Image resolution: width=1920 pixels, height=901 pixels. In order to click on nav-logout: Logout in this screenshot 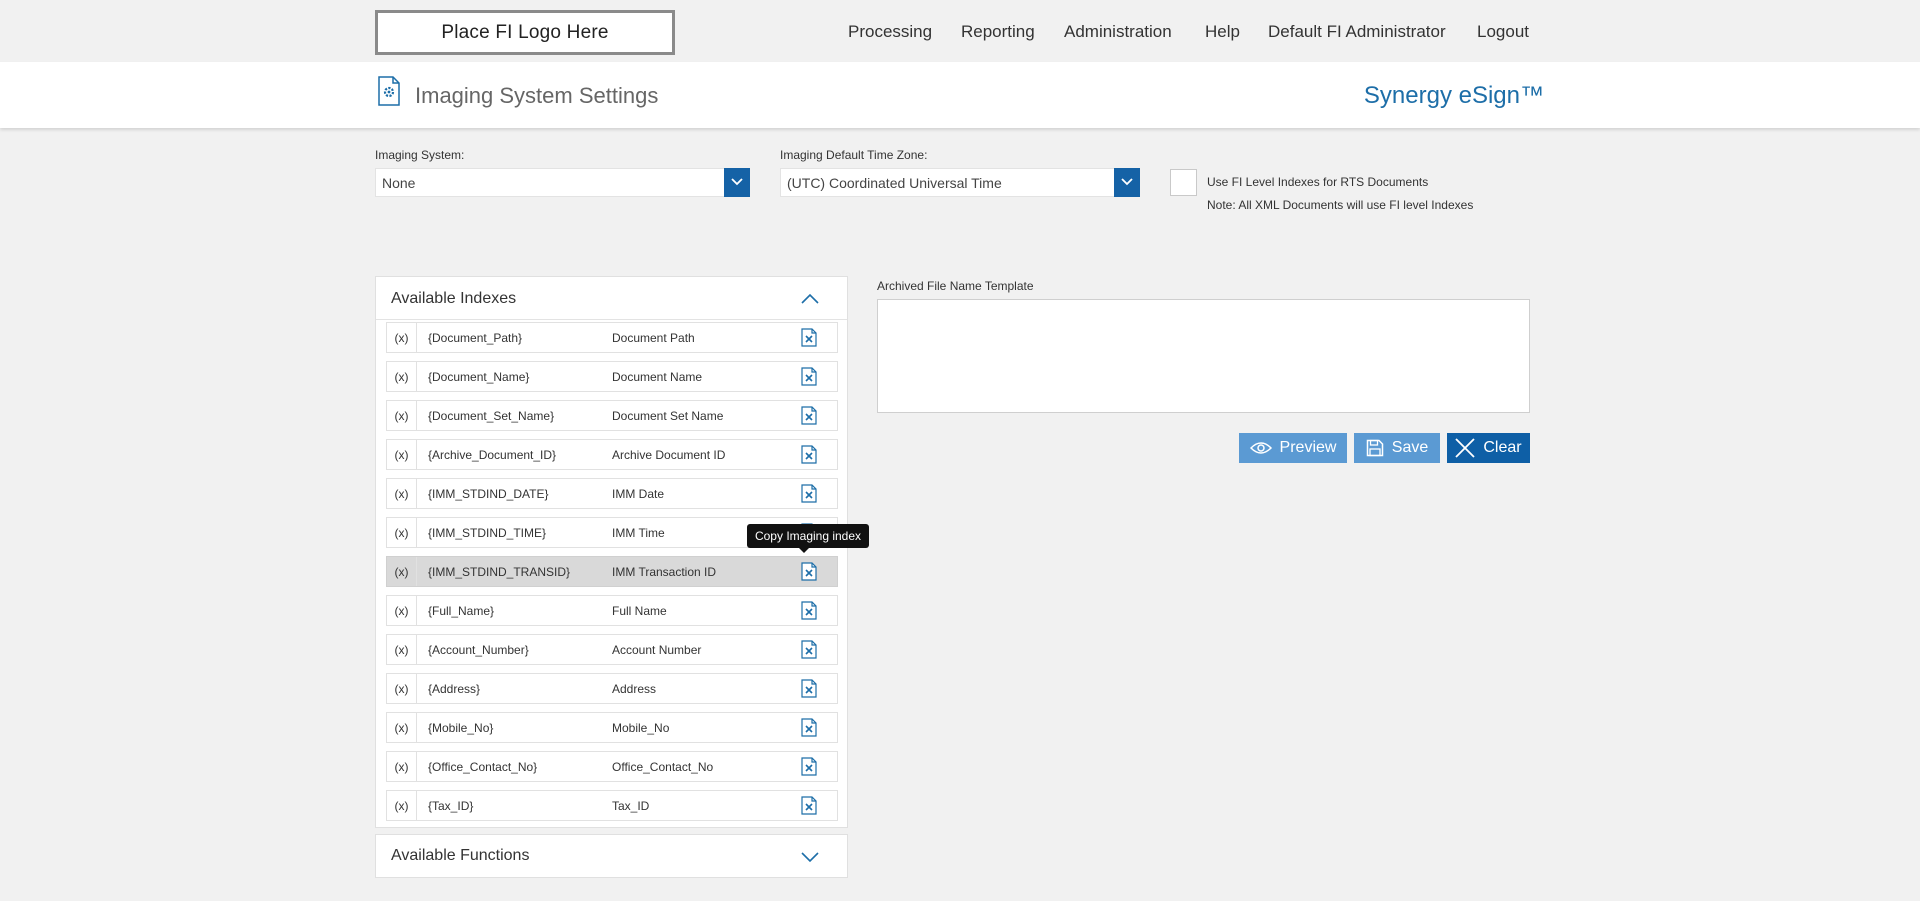, I will do `click(1503, 32)`.